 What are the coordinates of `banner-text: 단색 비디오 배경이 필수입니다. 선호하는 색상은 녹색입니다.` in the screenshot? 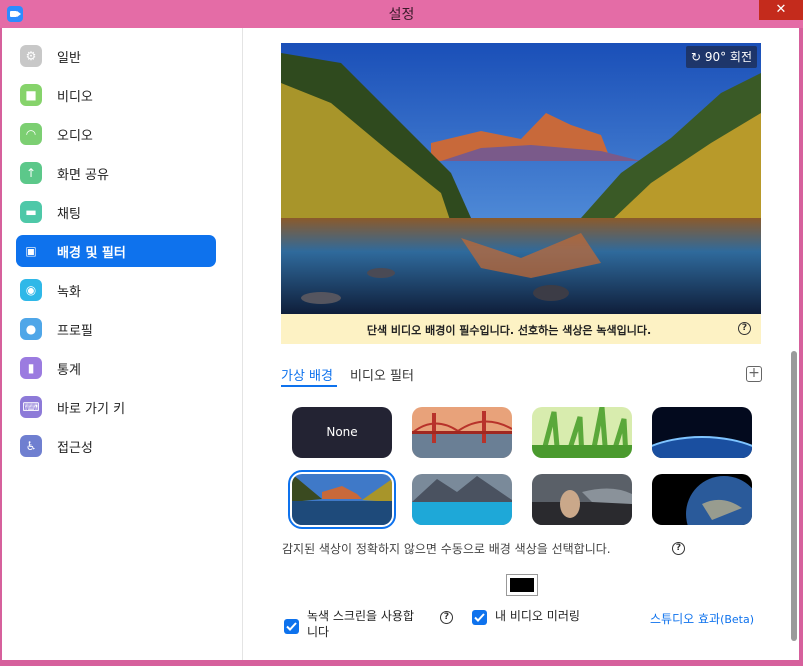 It's located at (509, 330).